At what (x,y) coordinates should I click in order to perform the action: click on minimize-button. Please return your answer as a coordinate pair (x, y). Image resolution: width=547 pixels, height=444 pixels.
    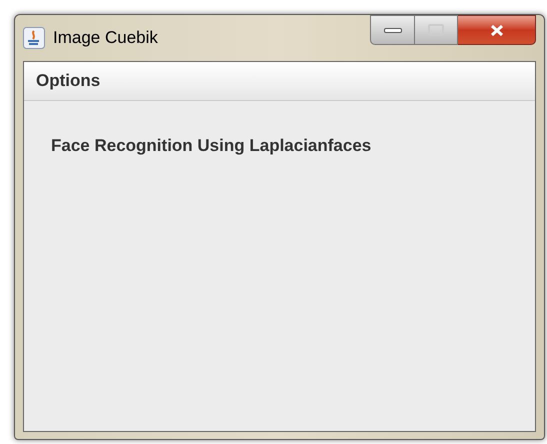
    Looking at the image, I should click on (392, 30).